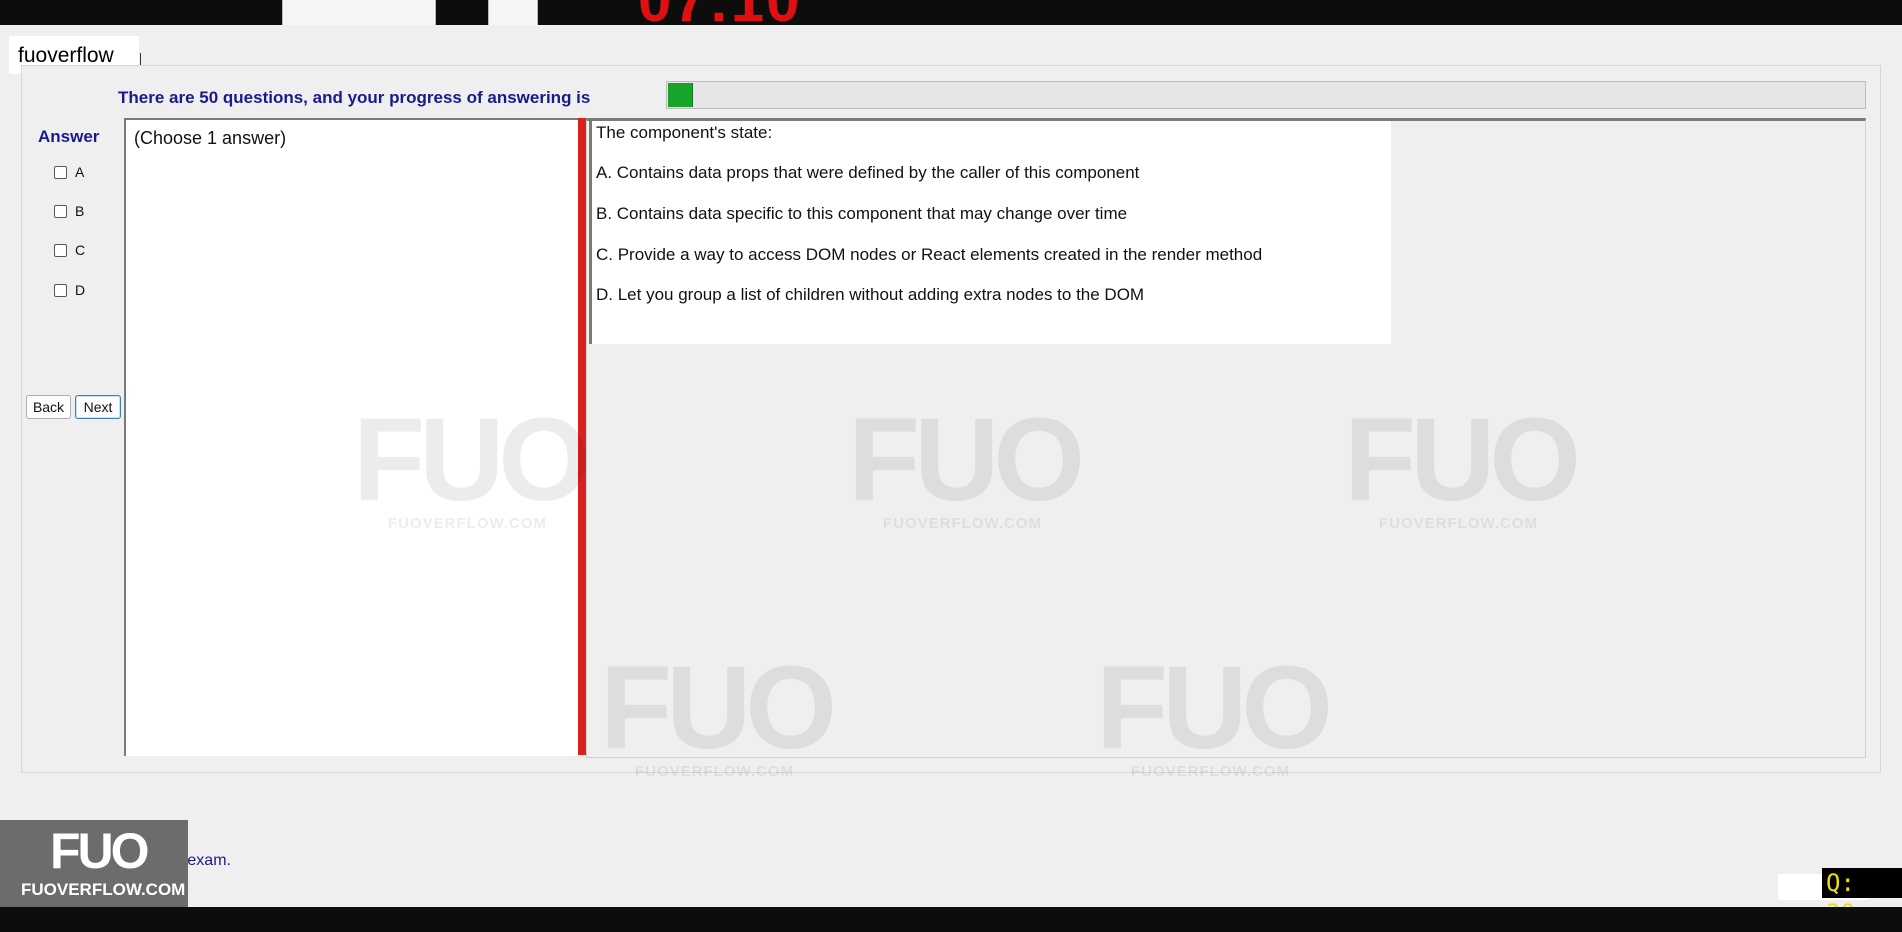 Image resolution: width=1902 pixels, height=932 pixels. I want to click on exam-code-dropdown, so click(359, 12).